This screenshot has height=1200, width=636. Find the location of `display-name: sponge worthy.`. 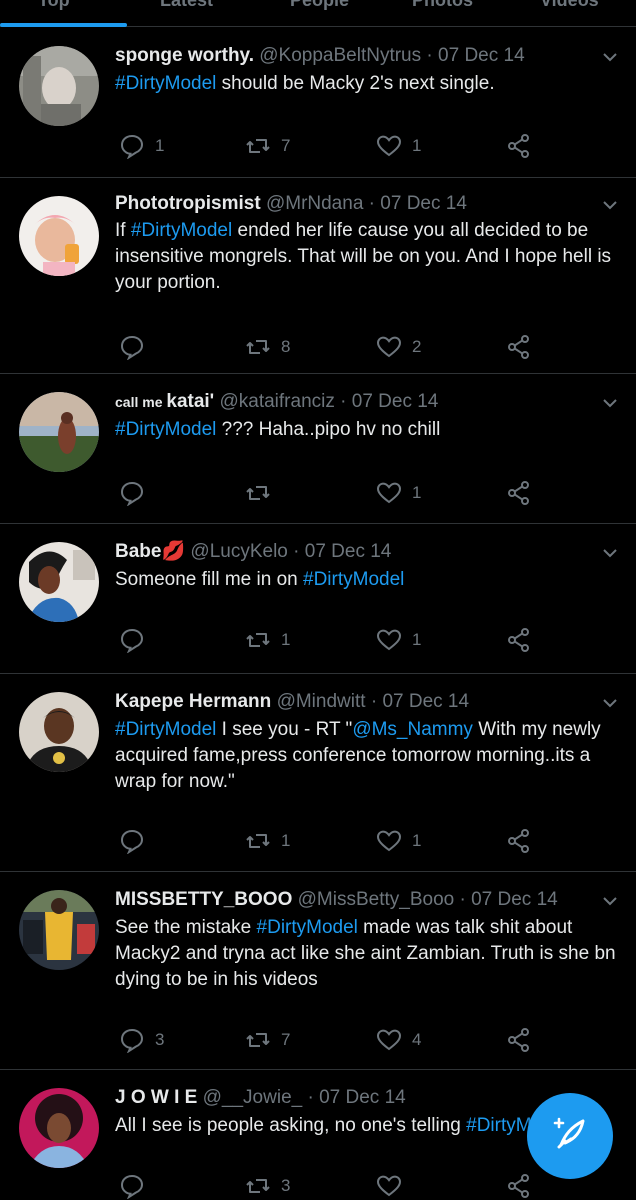

display-name: sponge worthy. is located at coordinates (184, 55).